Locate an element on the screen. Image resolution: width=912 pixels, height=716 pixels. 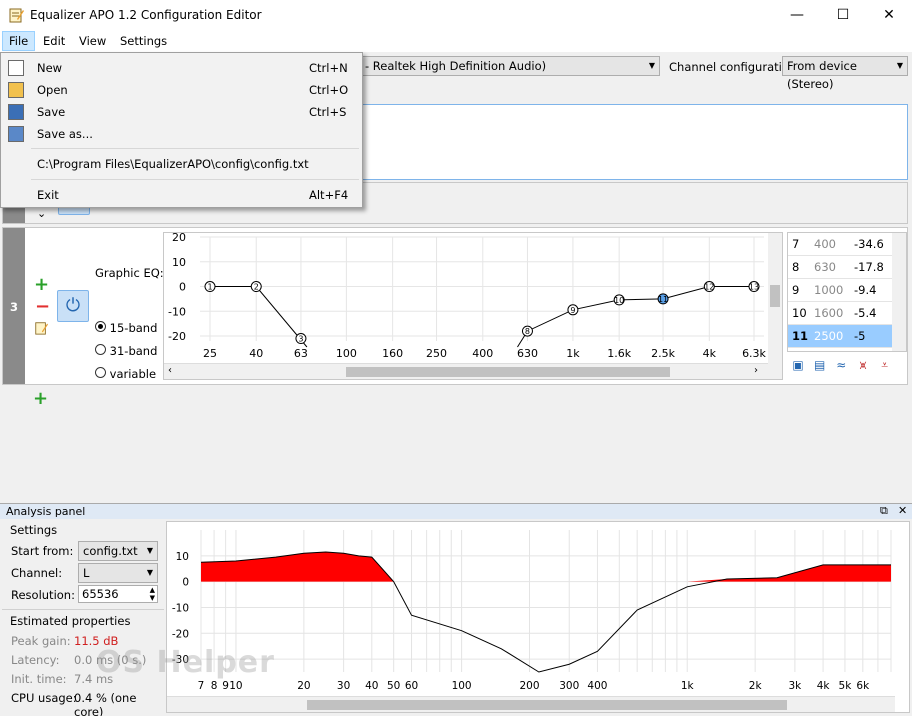
x-tick-label: 400 is located at coordinates (597, 686).